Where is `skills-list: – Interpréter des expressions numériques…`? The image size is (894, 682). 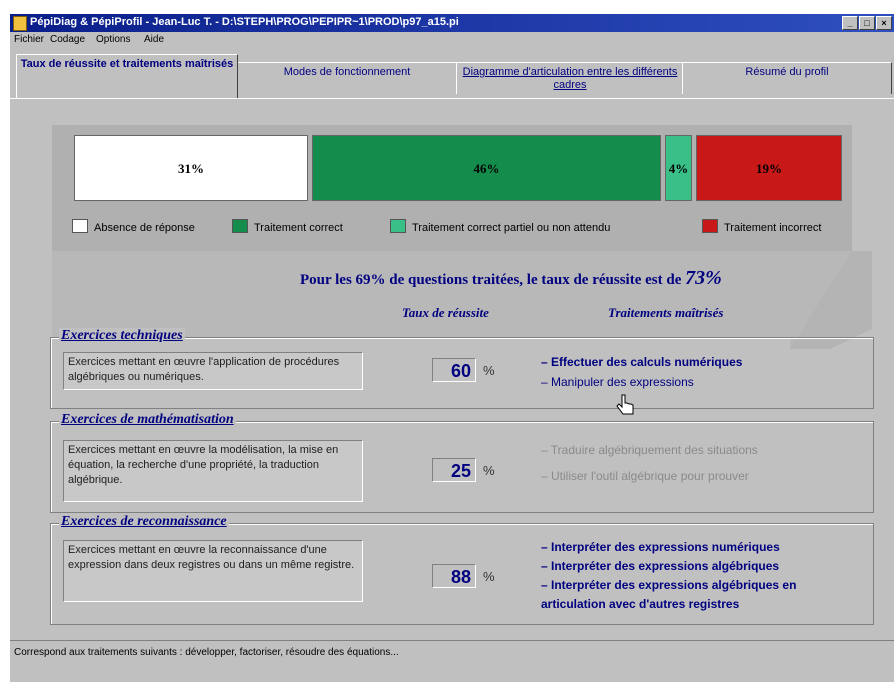
skills-list: – Interpréter des expressions numériques… is located at coordinates (701, 576).